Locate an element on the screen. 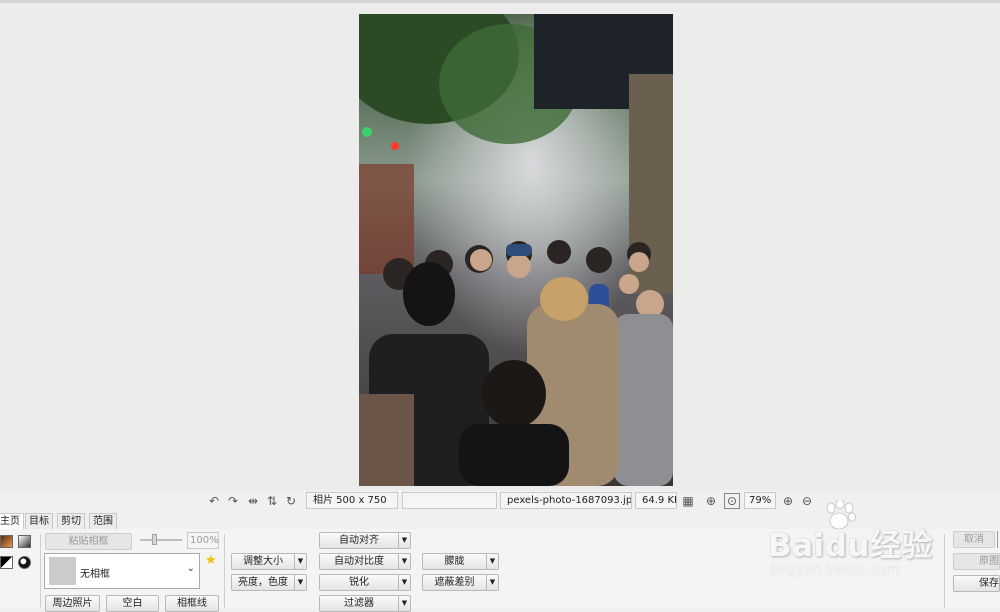  chevron-down-icon: ⌄ is located at coordinates (190, 568).